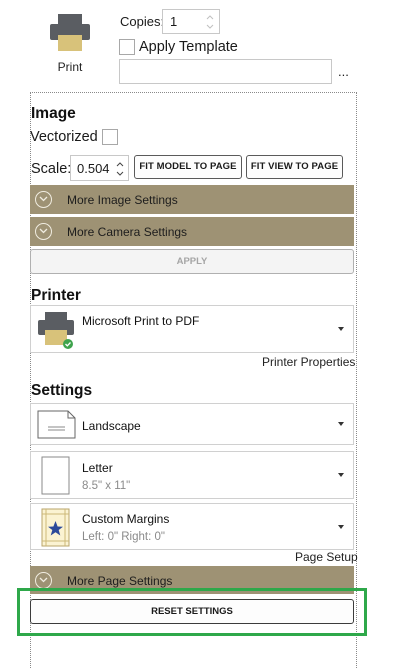 Image resolution: width=418 pixels, height=669 pixels. Describe the element at coordinates (55, 527) in the screenshot. I see `custom-margins-icon` at that location.